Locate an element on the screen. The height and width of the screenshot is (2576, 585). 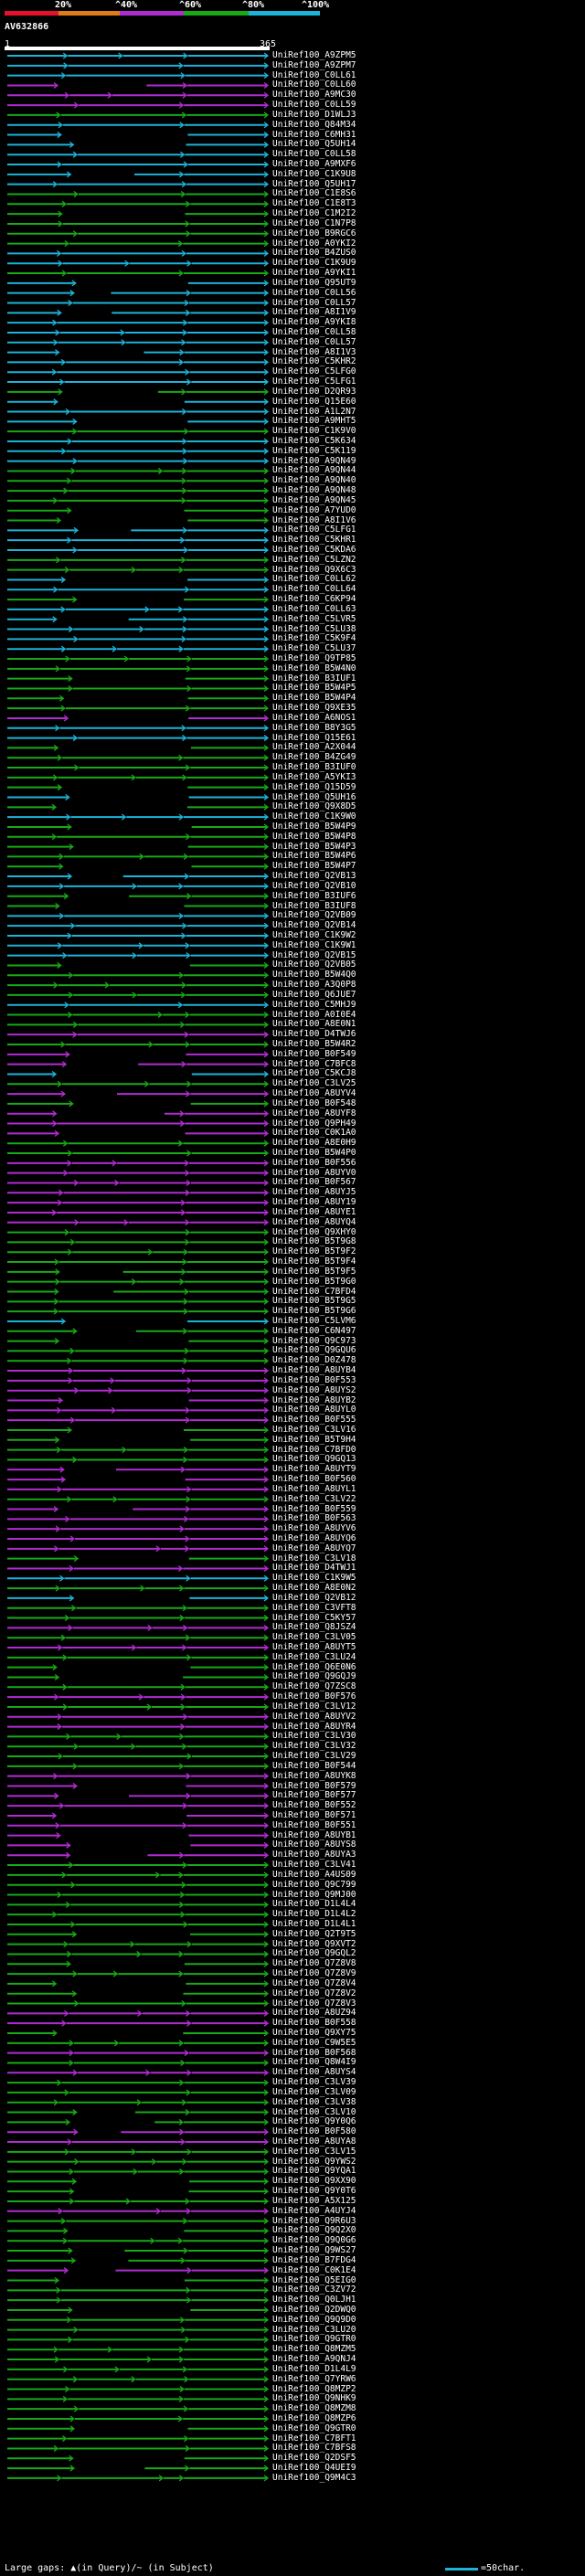
hit-id-label: UniRef100_Q2VB15 is located at coordinates (314, 955).